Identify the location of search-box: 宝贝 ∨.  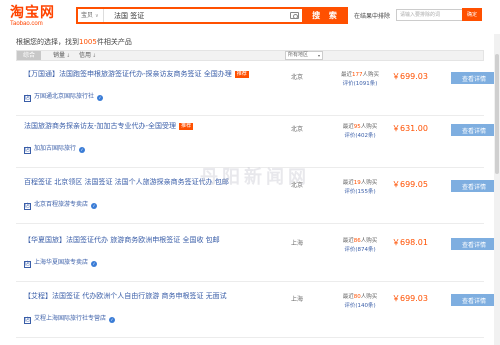
(190, 15).